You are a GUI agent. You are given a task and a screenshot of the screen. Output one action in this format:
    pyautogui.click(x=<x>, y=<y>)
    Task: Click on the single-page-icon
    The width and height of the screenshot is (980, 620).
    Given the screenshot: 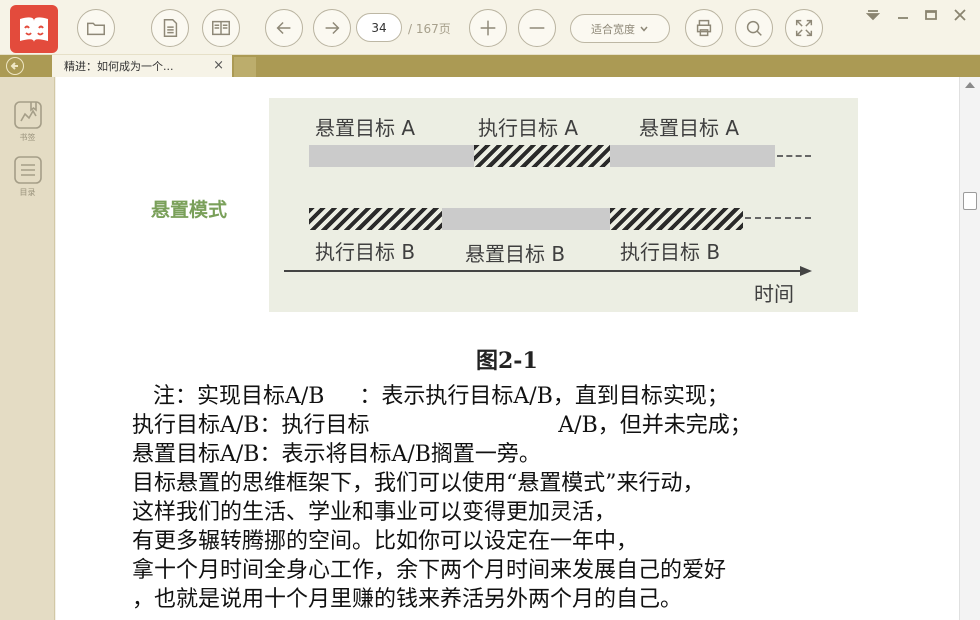 What is the action you would take?
    pyautogui.click(x=170, y=28)
    